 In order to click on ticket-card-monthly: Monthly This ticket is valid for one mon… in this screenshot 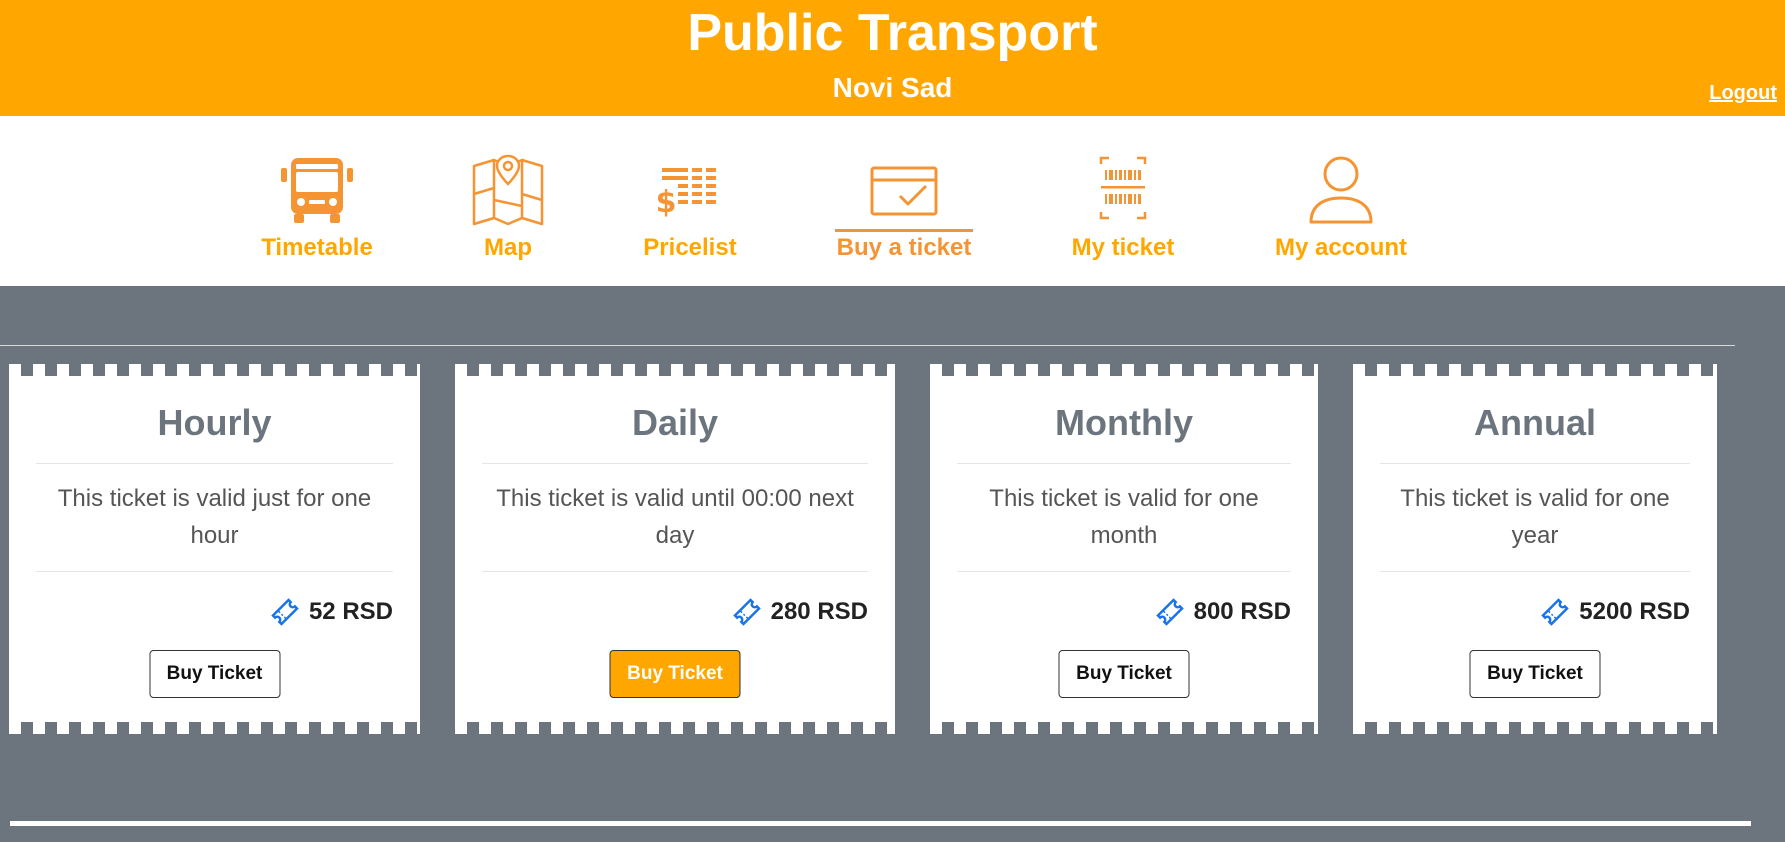, I will do `click(1124, 549)`.